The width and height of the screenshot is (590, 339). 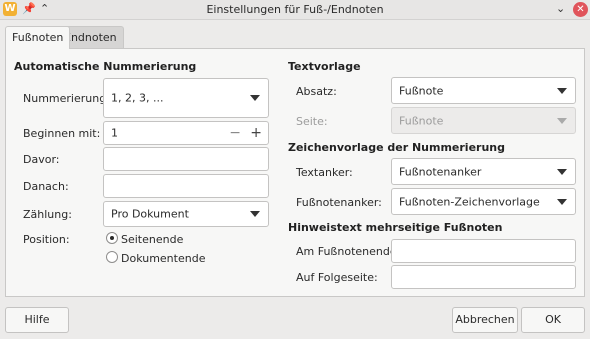 What do you see at coordinates (316, 91) in the screenshot?
I see `paragraph-label: Absatz:` at bounding box center [316, 91].